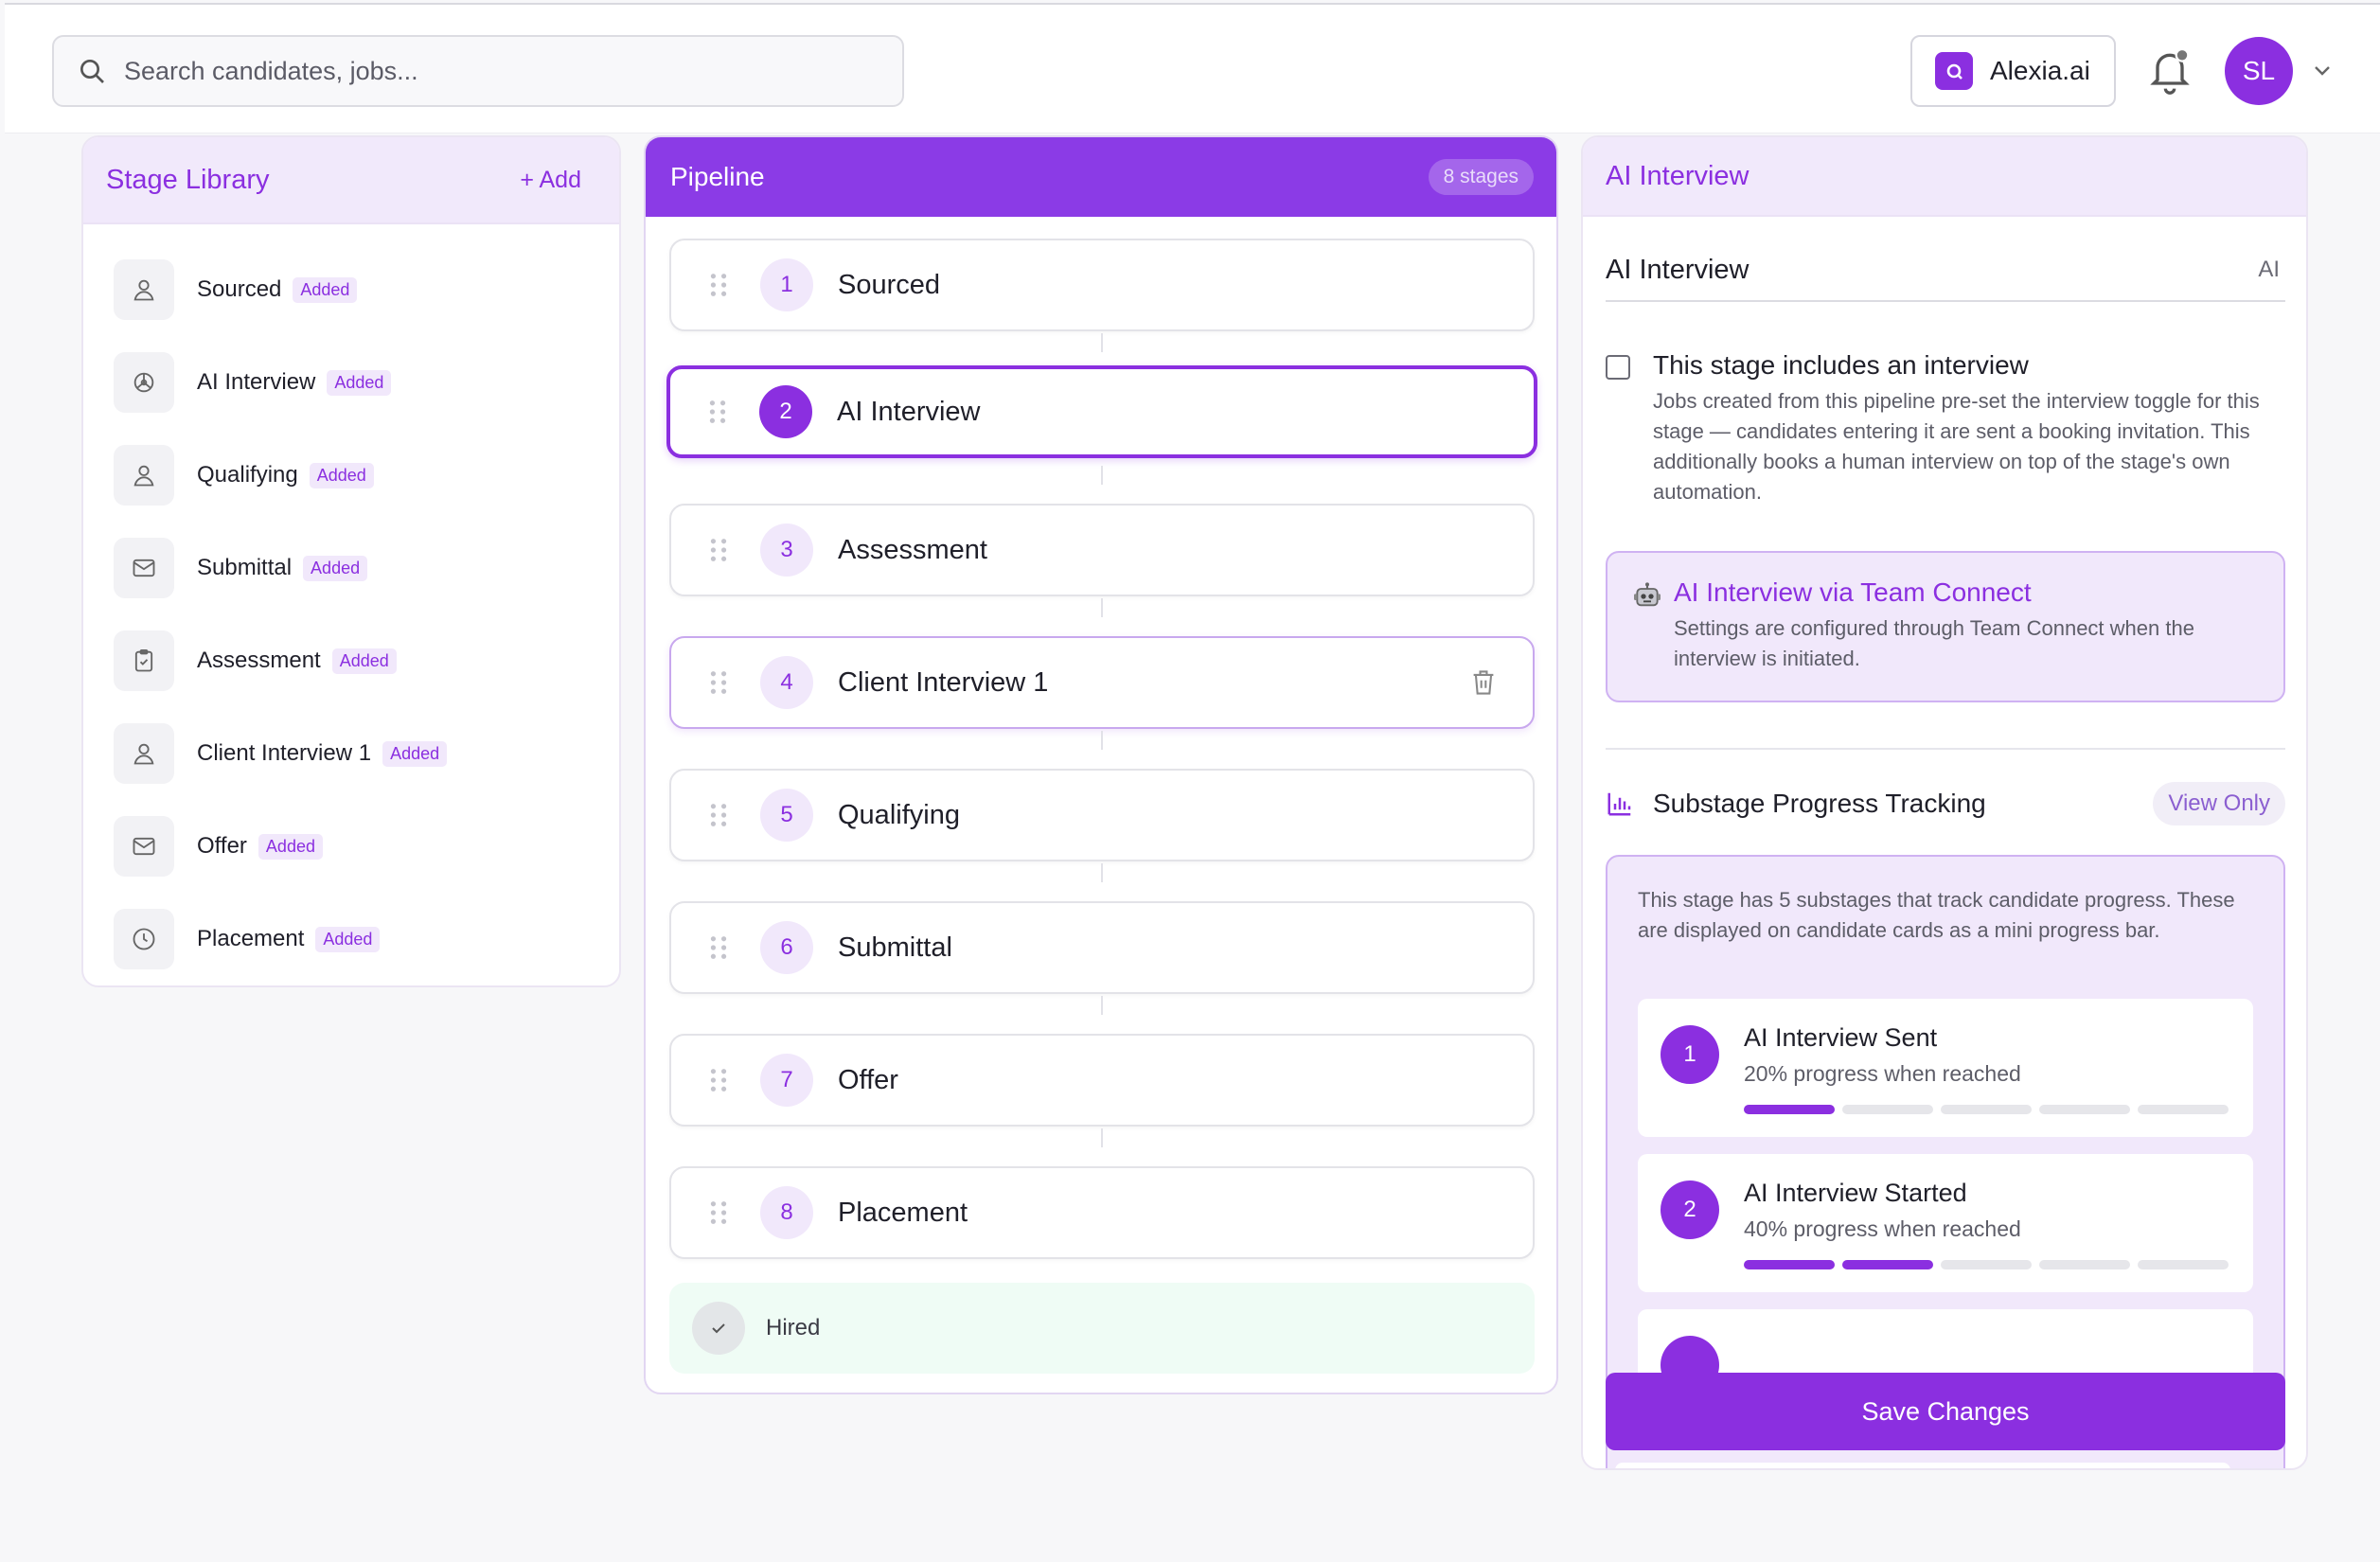 The image size is (2380, 1562). What do you see at coordinates (251, 938) in the screenshot?
I see `library-item-label: Placement` at bounding box center [251, 938].